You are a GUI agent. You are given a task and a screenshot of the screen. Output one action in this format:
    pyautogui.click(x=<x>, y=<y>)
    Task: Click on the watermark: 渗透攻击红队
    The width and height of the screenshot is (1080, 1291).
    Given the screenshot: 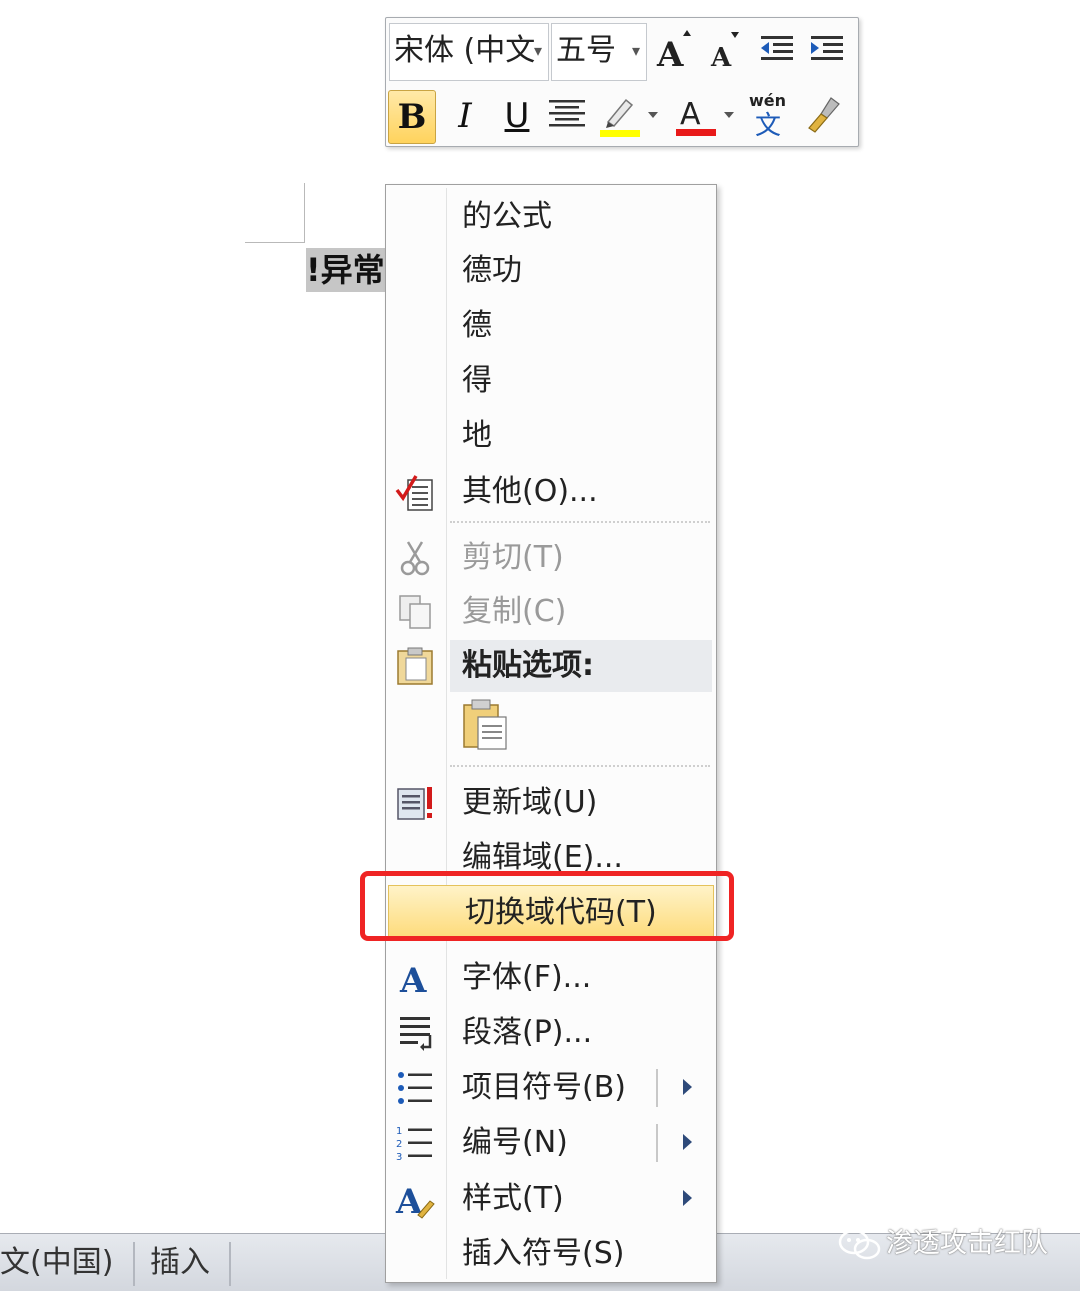 What is the action you would take?
    pyautogui.click(x=943, y=1244)
    